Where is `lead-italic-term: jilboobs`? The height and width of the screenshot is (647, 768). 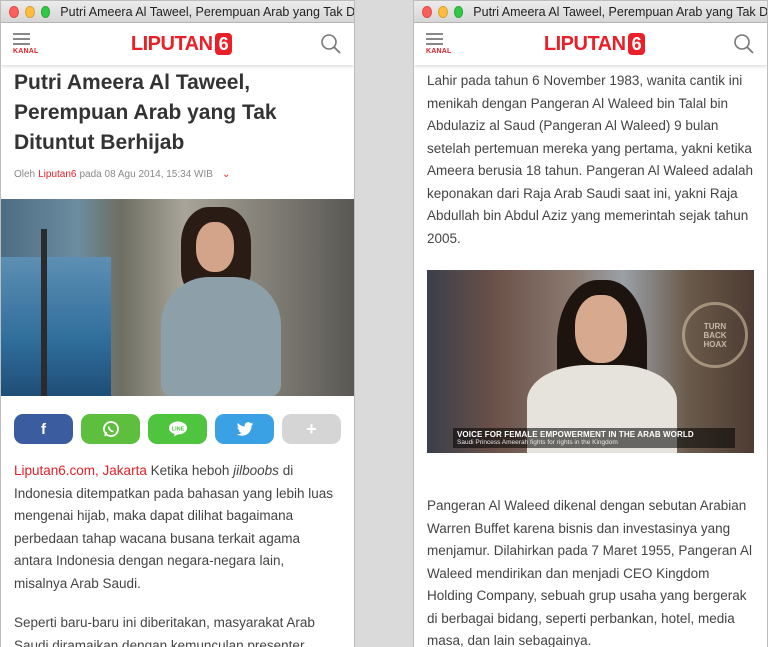
lead-italic-term: jilboobs is located at coordinates (256, 470).